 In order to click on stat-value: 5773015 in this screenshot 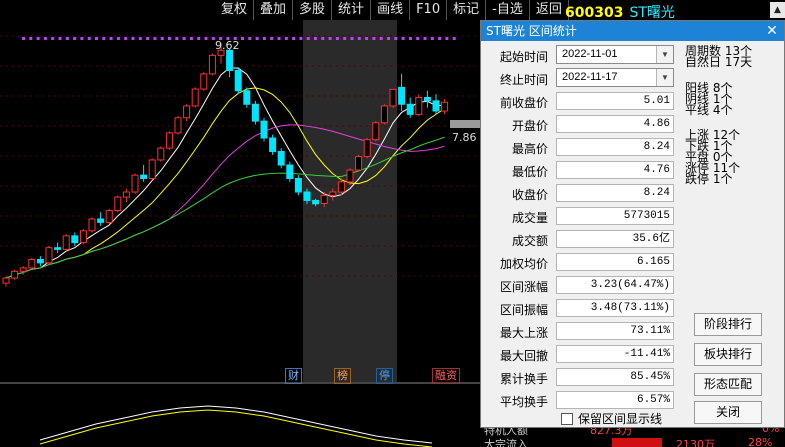, I will do `click(615, 216)`.